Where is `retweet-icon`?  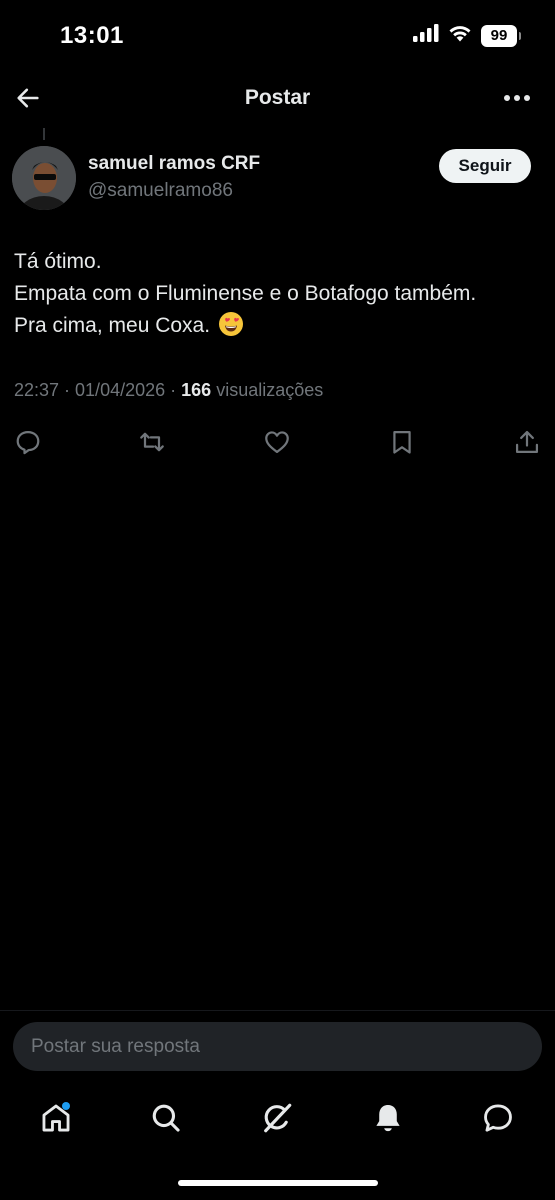
retweet-icon is located at coordinates (152, 442).